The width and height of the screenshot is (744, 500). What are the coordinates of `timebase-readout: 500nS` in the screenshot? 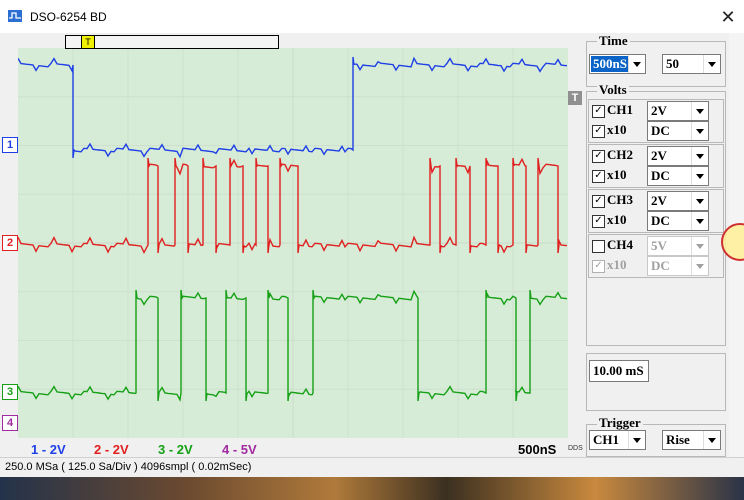 It's located at (537, 449).